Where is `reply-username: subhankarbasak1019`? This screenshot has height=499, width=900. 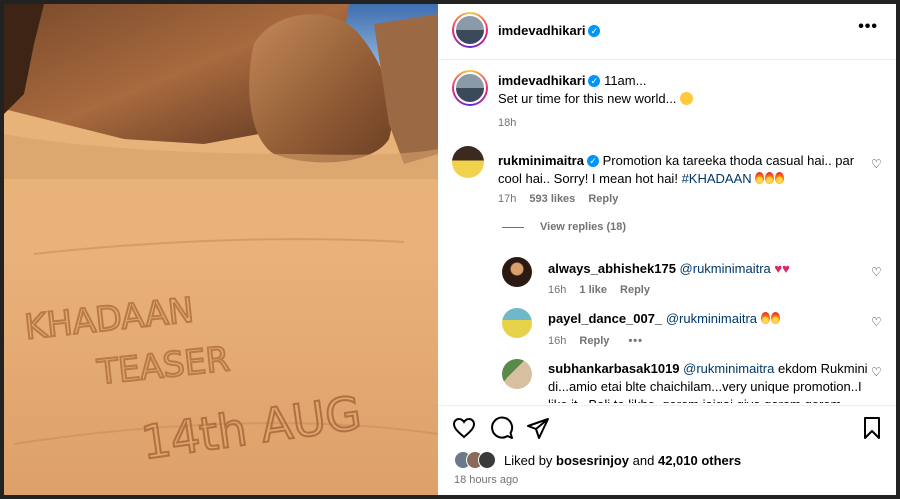
reply-username: subhankarbasak1019 is located at coordinates (614, 368).